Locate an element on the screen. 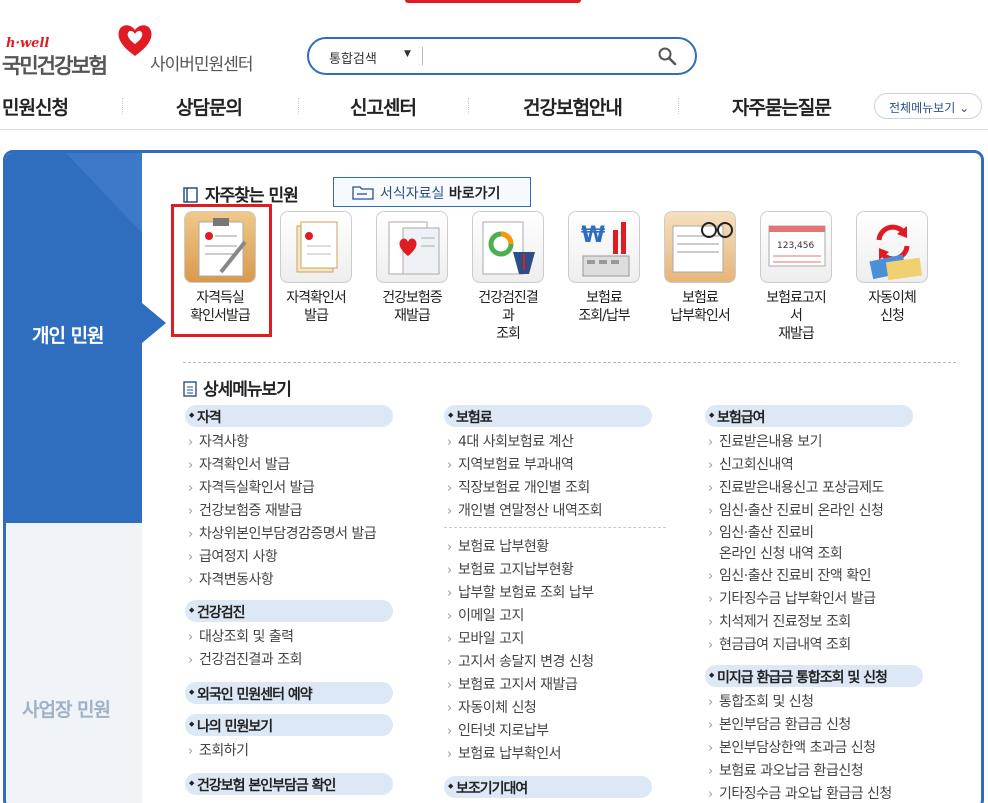 The image size is (988, 803). main-nav: 민원신청 상담문의 신고센터 건강보험안내 자주묻는질문 전체메뉴보기 ⌄ is located at coordinates (494, 108).